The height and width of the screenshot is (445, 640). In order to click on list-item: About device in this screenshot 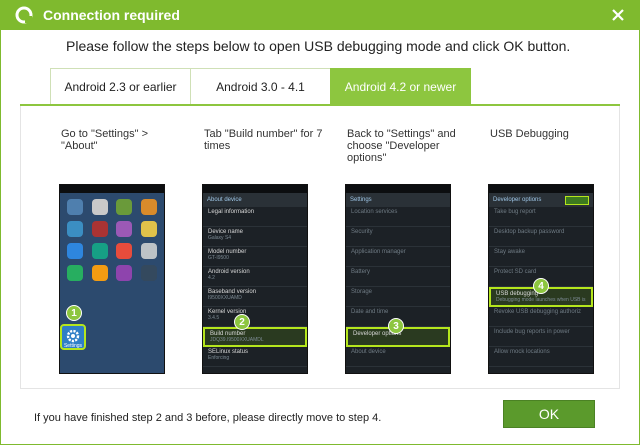, I will do `click(398, 357)`.